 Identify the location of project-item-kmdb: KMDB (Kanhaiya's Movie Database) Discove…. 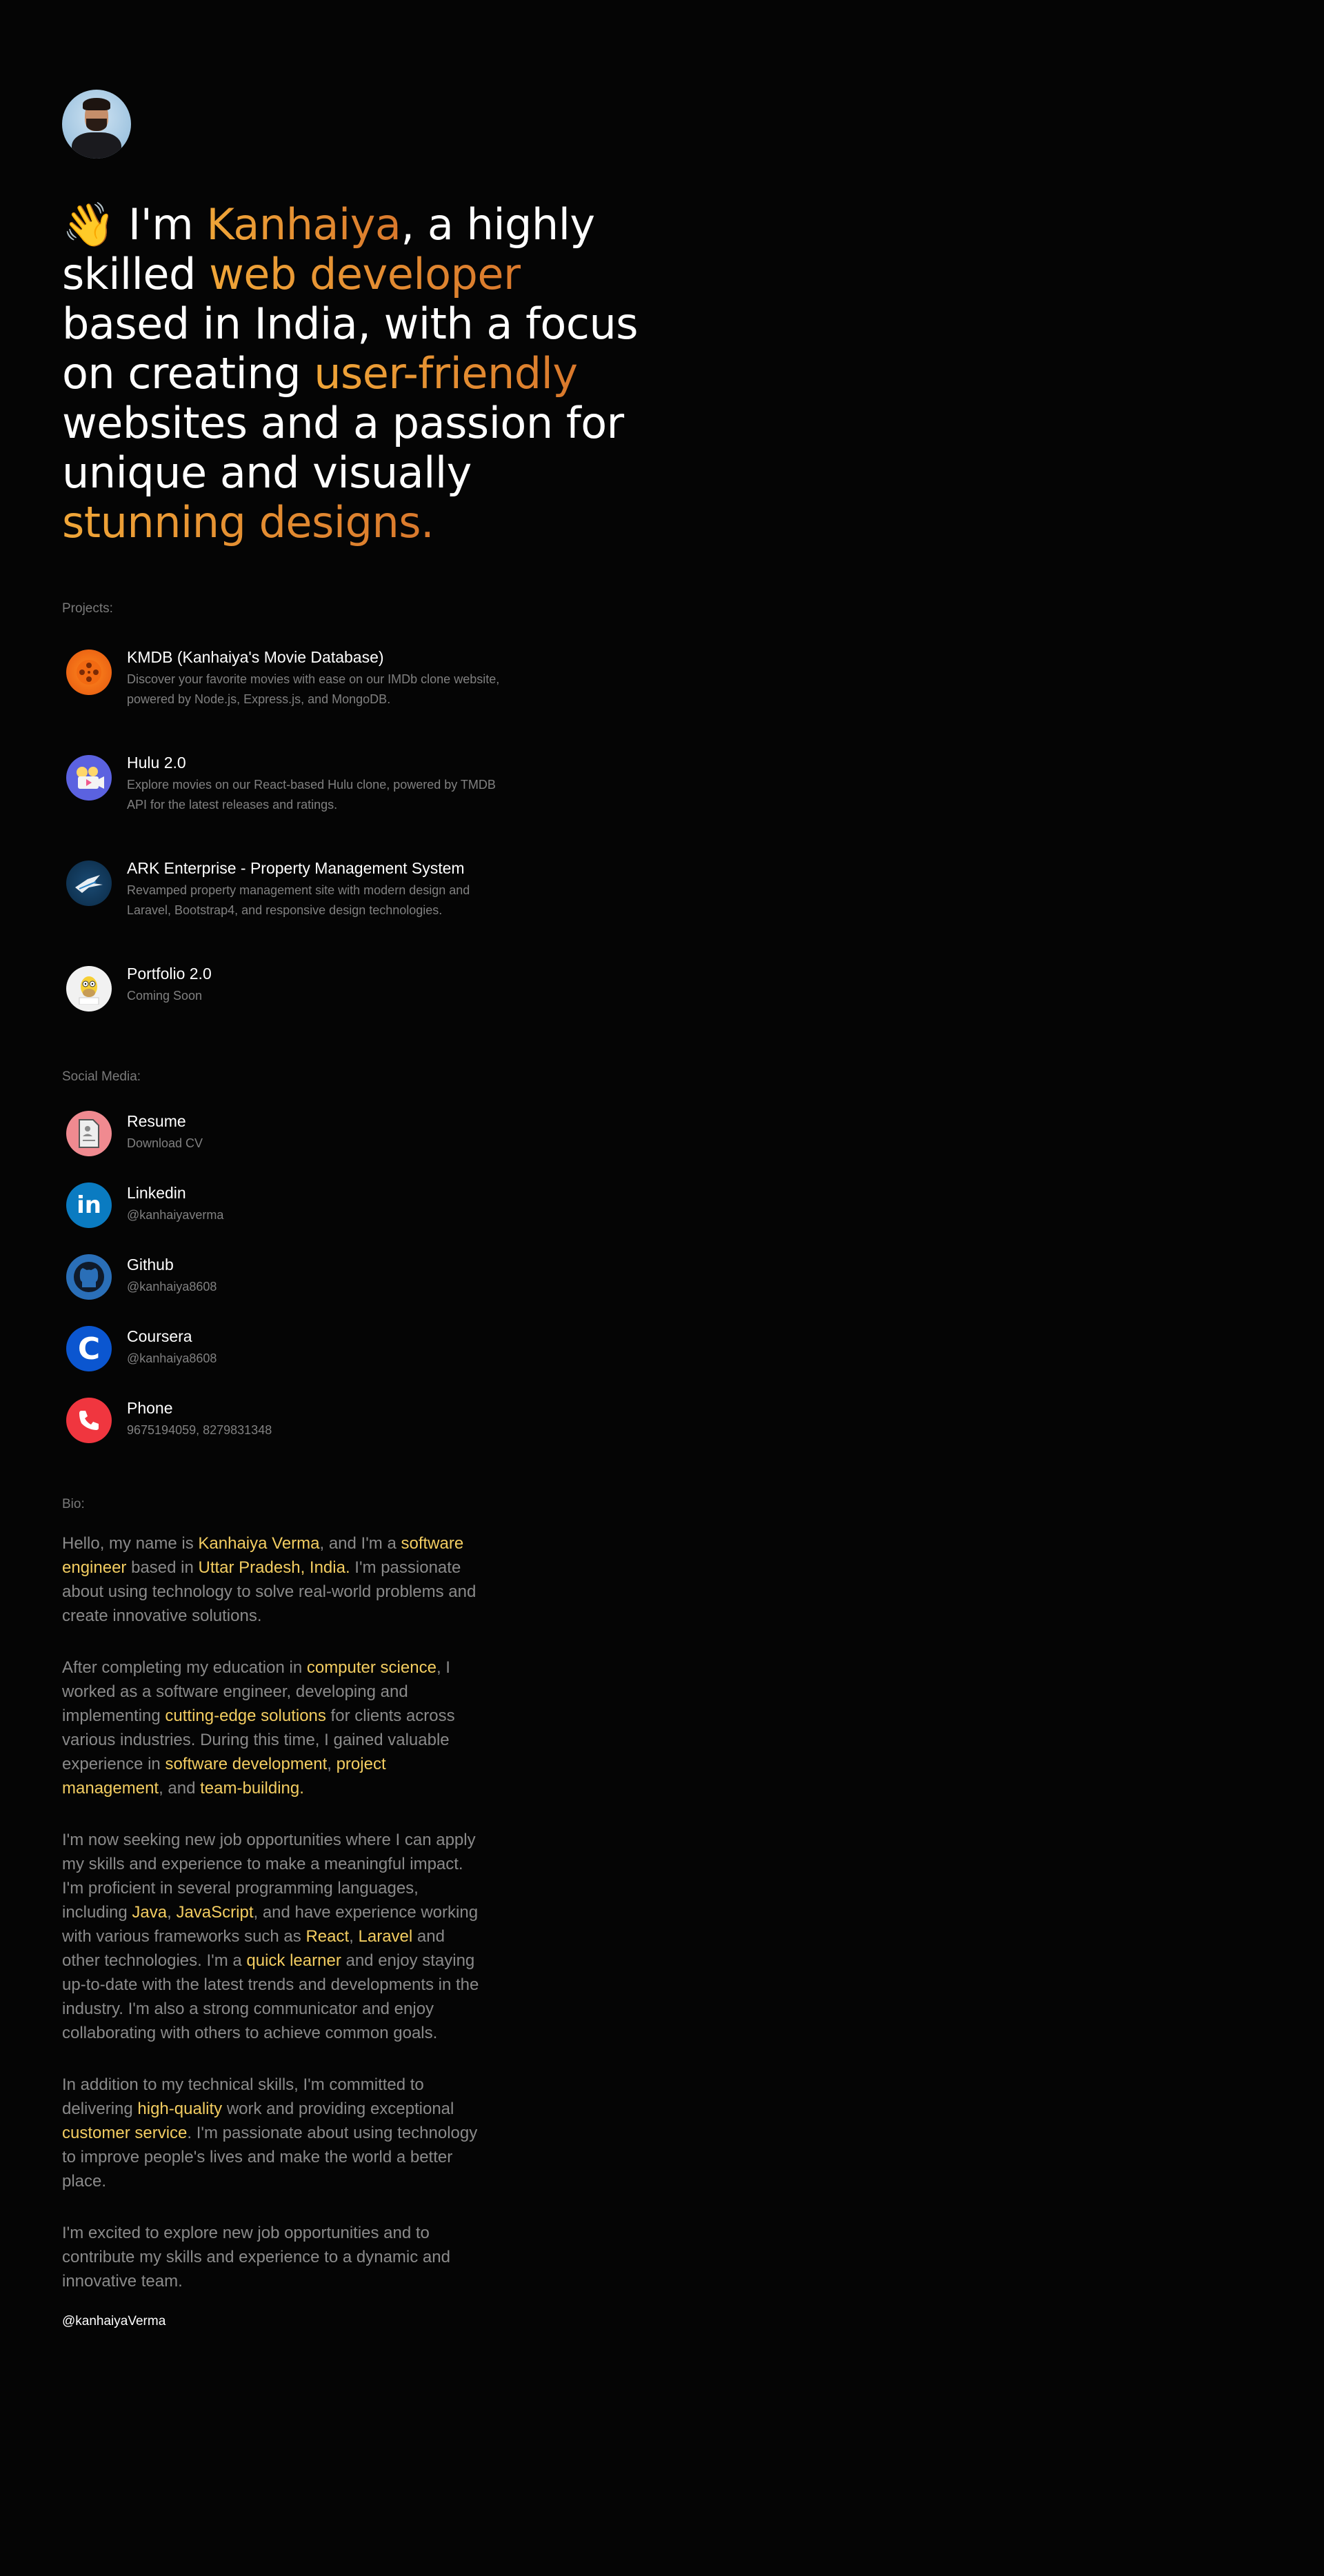
(662, 678).